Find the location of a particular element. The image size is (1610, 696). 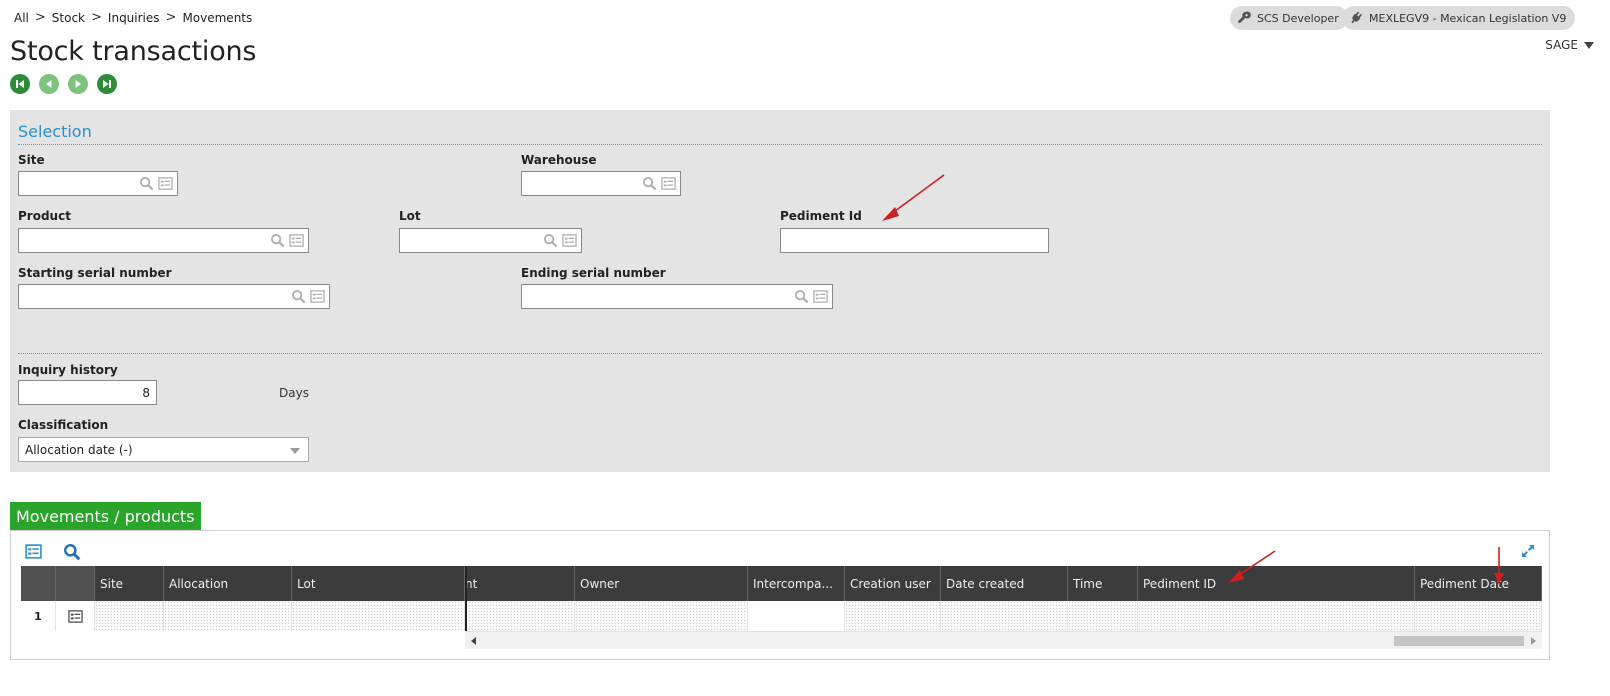

cell-allocation is located at coordinates (228, 616).